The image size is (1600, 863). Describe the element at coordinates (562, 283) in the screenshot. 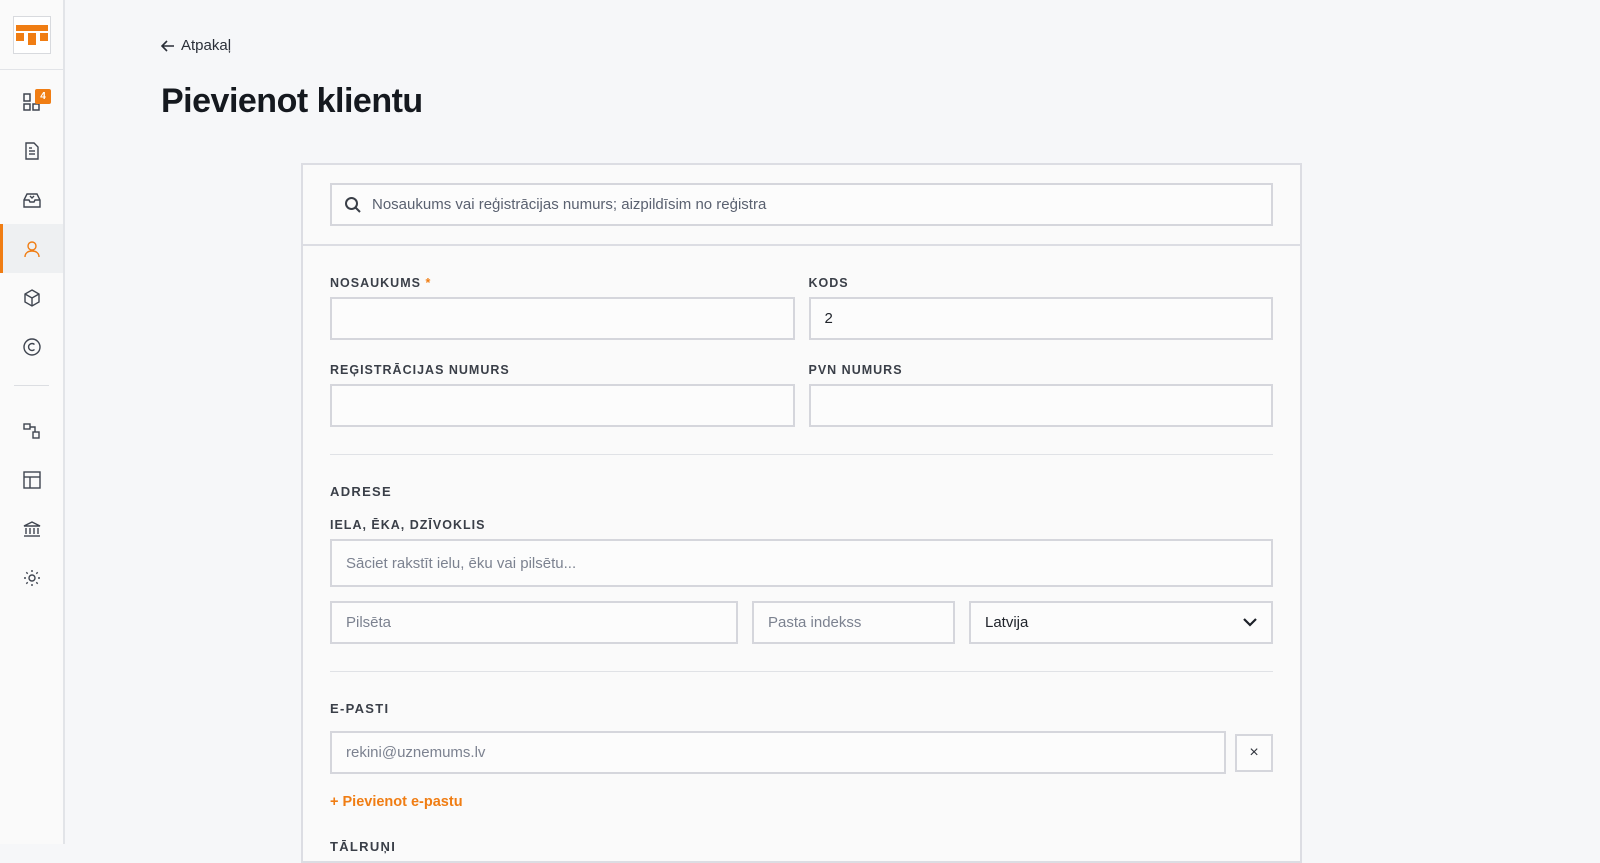

I see `name-label: NOSAUKUMS *` at that location.